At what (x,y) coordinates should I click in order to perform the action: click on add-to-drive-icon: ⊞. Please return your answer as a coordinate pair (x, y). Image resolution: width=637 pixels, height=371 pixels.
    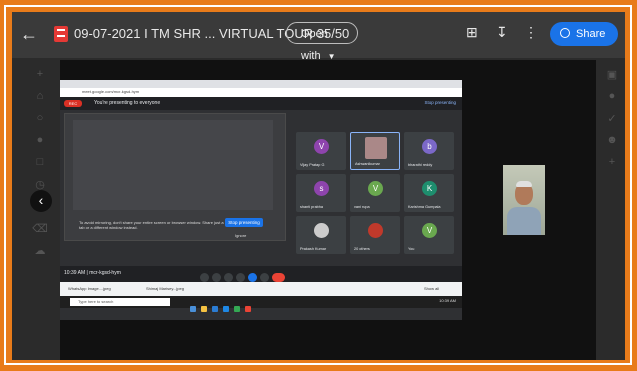
    Looking at the image, I should click on (472, 32).